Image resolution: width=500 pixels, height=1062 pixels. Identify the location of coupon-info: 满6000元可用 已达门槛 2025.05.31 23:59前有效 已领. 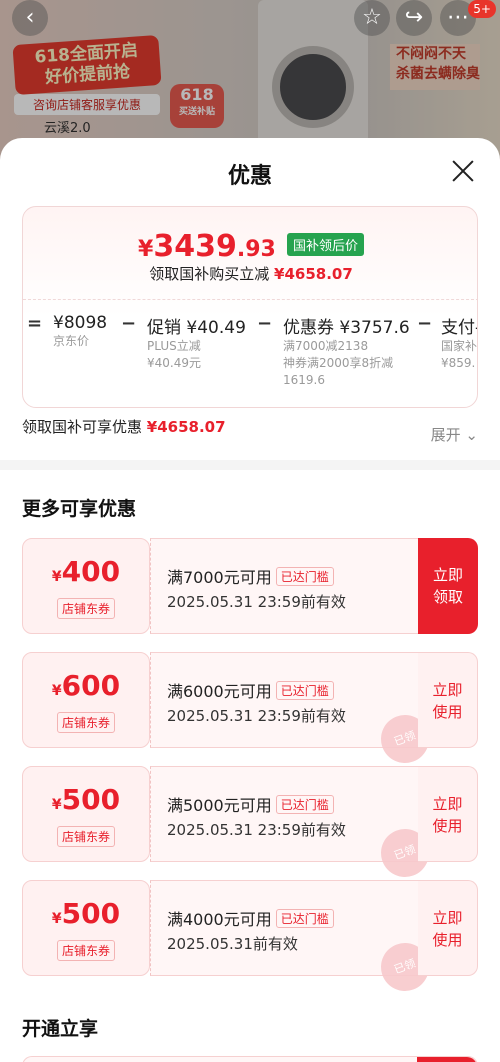
(293, 711).